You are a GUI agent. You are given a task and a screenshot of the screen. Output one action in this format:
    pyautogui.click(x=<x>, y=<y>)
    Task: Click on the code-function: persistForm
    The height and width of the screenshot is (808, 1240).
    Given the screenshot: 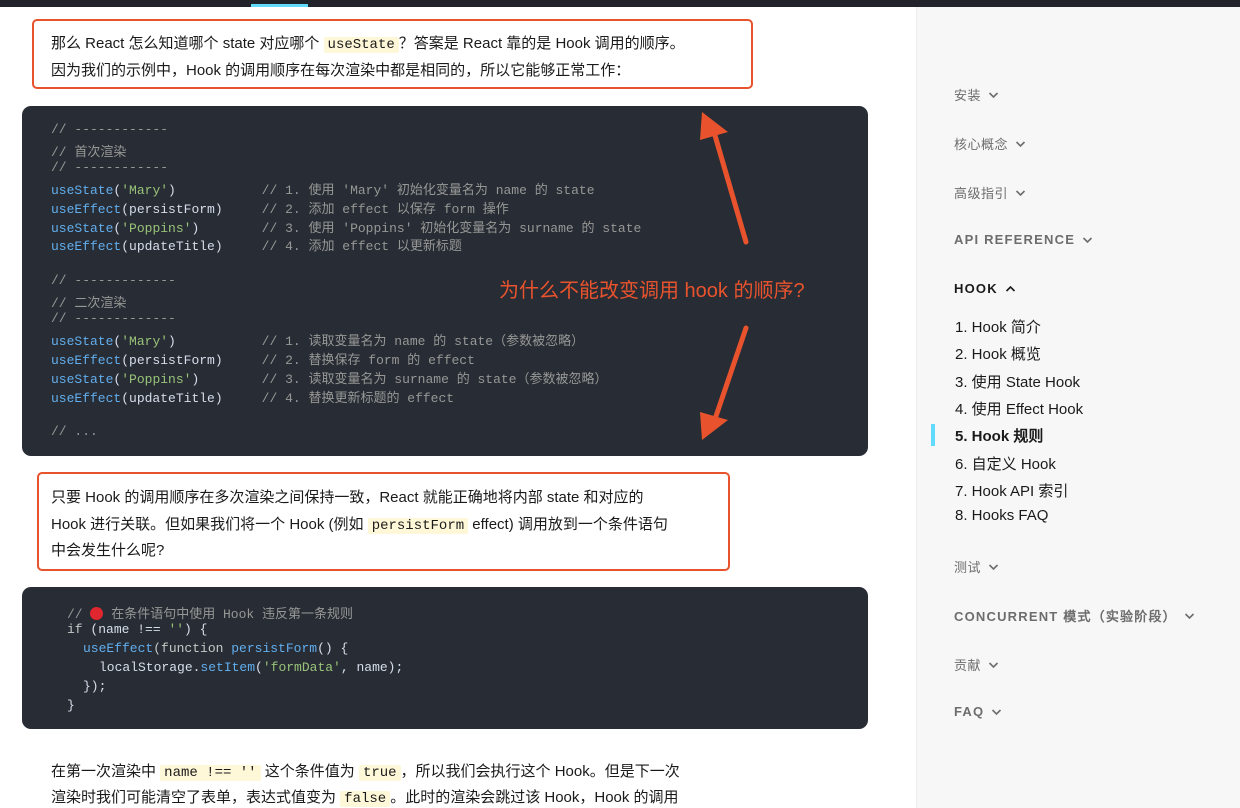 What is the action you would take?
    pyautogui.click(x=274, y=648)
    